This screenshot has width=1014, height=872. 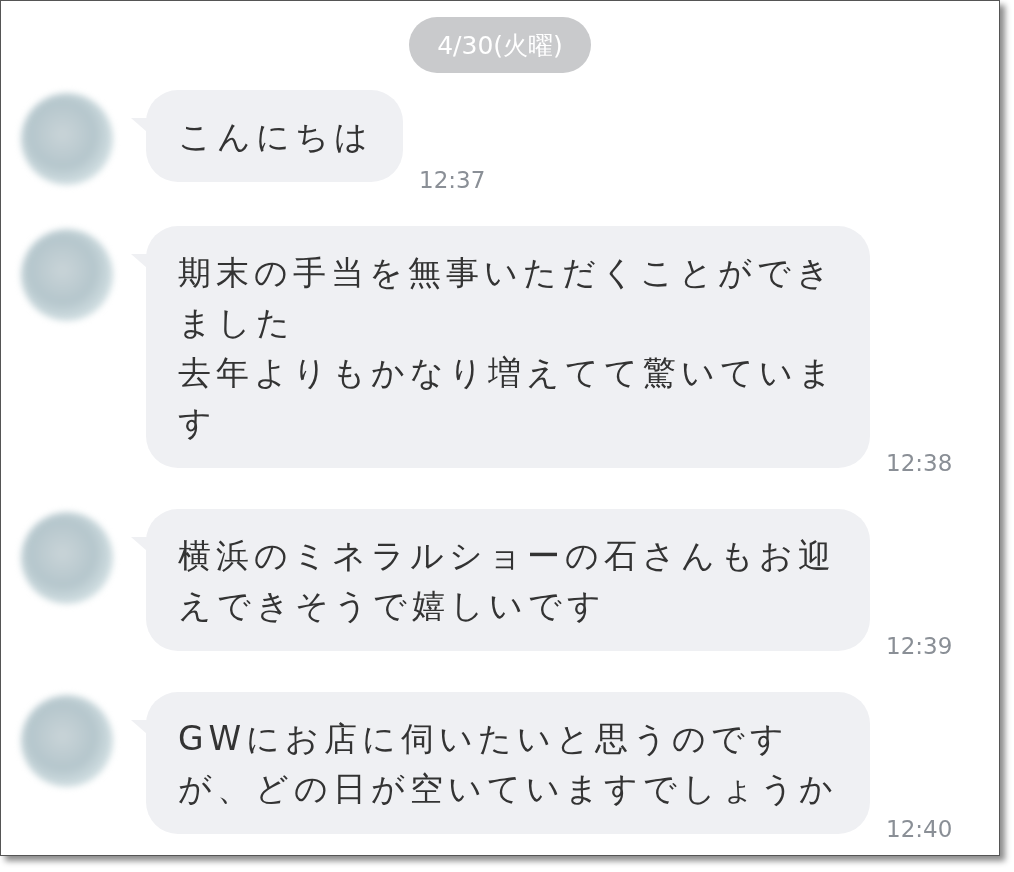 I want to click on message-text: こんにちは, so click(x=275, y=137).